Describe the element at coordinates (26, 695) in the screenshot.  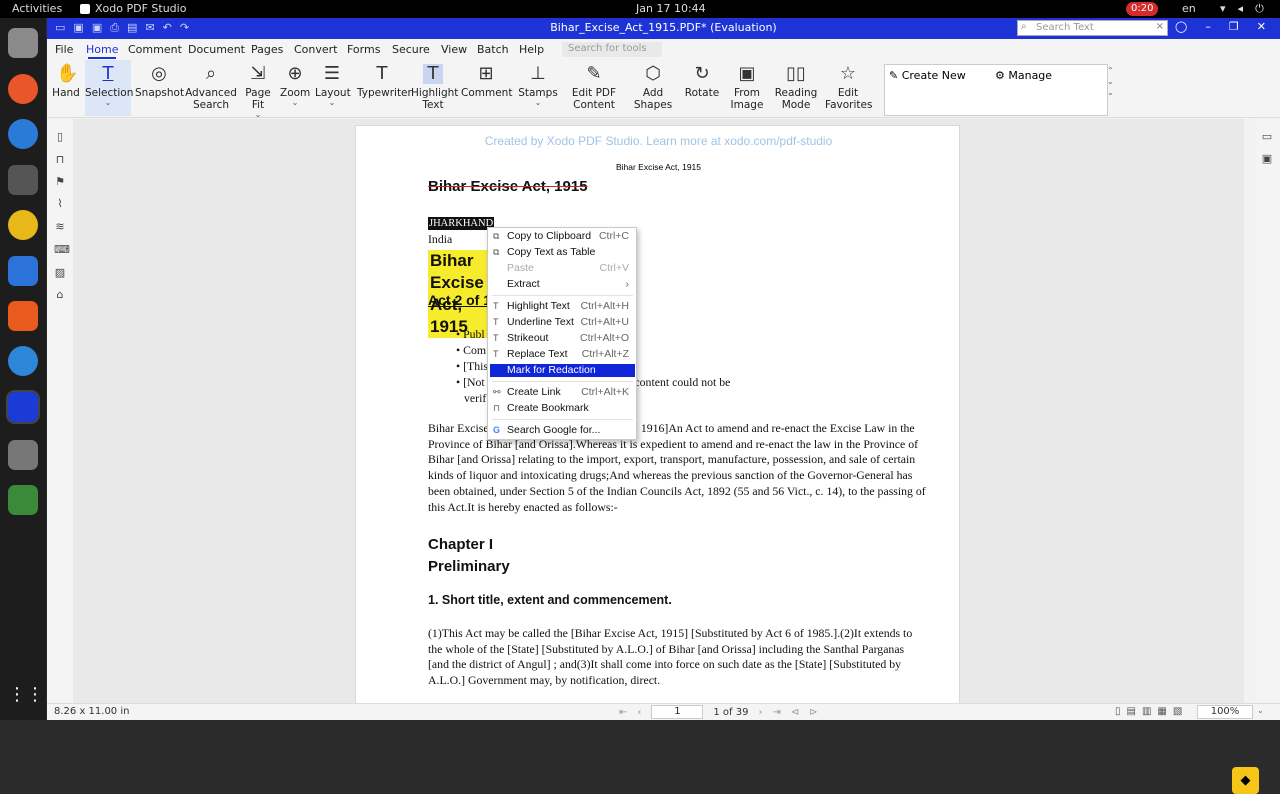
I see `show-apps-icon: ⋮⋮` at that location.